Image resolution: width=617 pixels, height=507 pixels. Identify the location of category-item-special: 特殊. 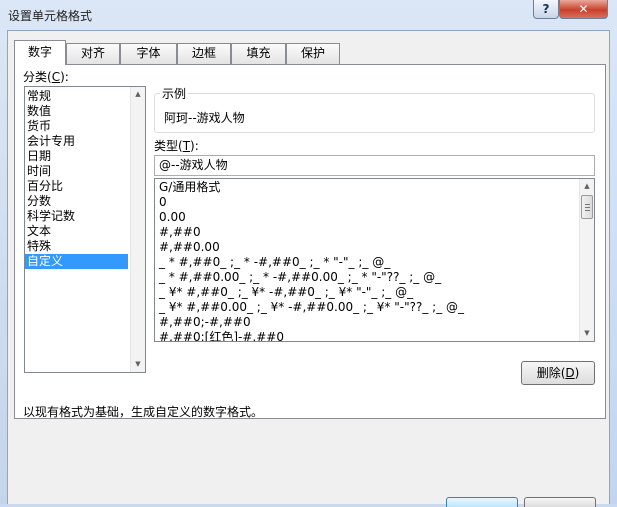
(85, 246).